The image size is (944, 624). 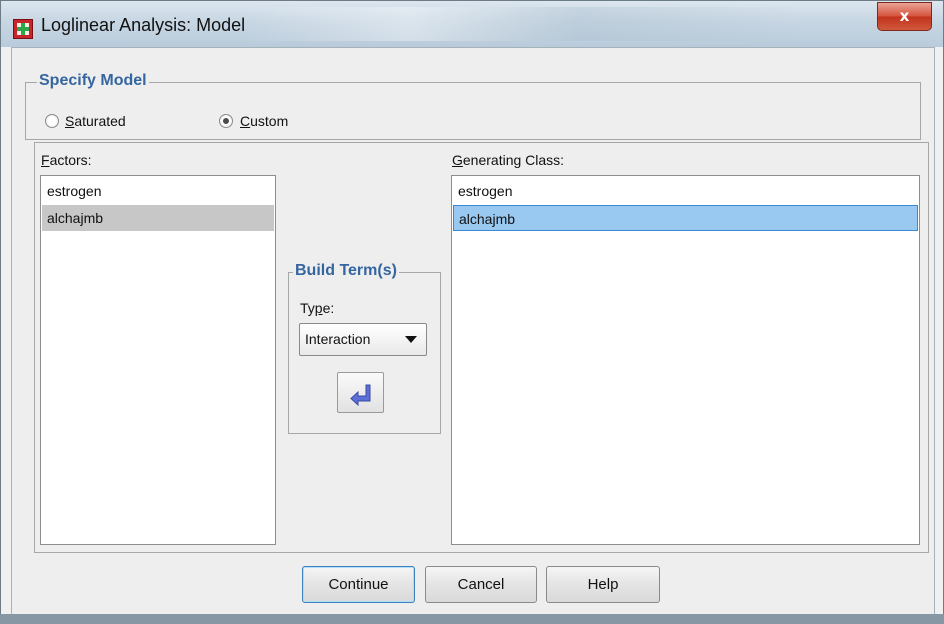 What do you see at coordinates (358, 584) in the screenshot?
I see `continue-button: Continue` at bounding box center [358, 584].